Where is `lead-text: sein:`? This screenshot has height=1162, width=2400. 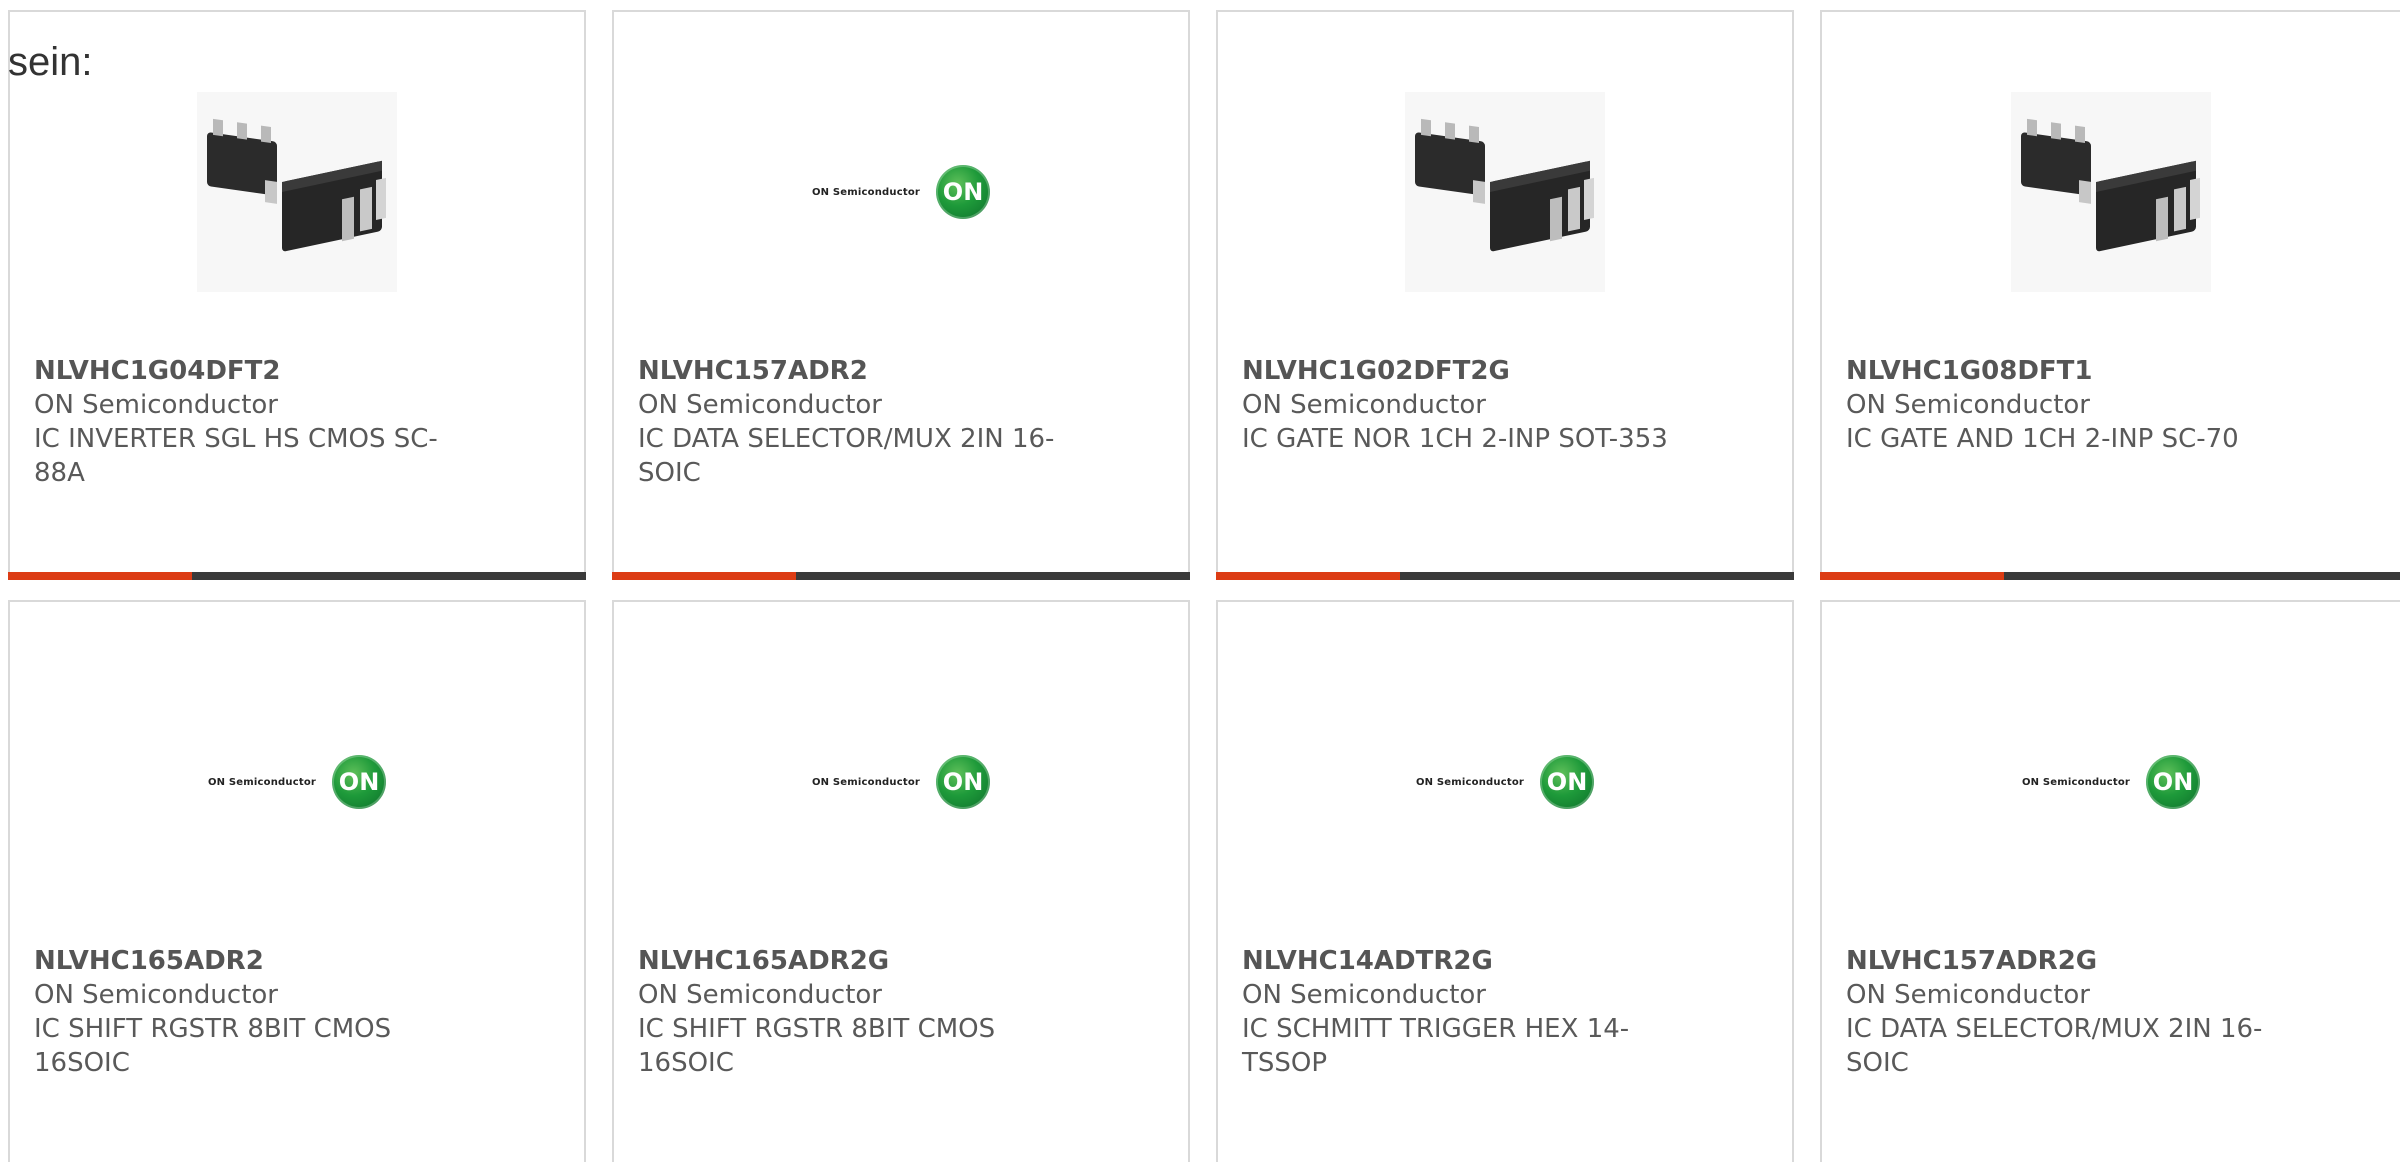
lead-text: sein: is located at coordinates (50, 62).